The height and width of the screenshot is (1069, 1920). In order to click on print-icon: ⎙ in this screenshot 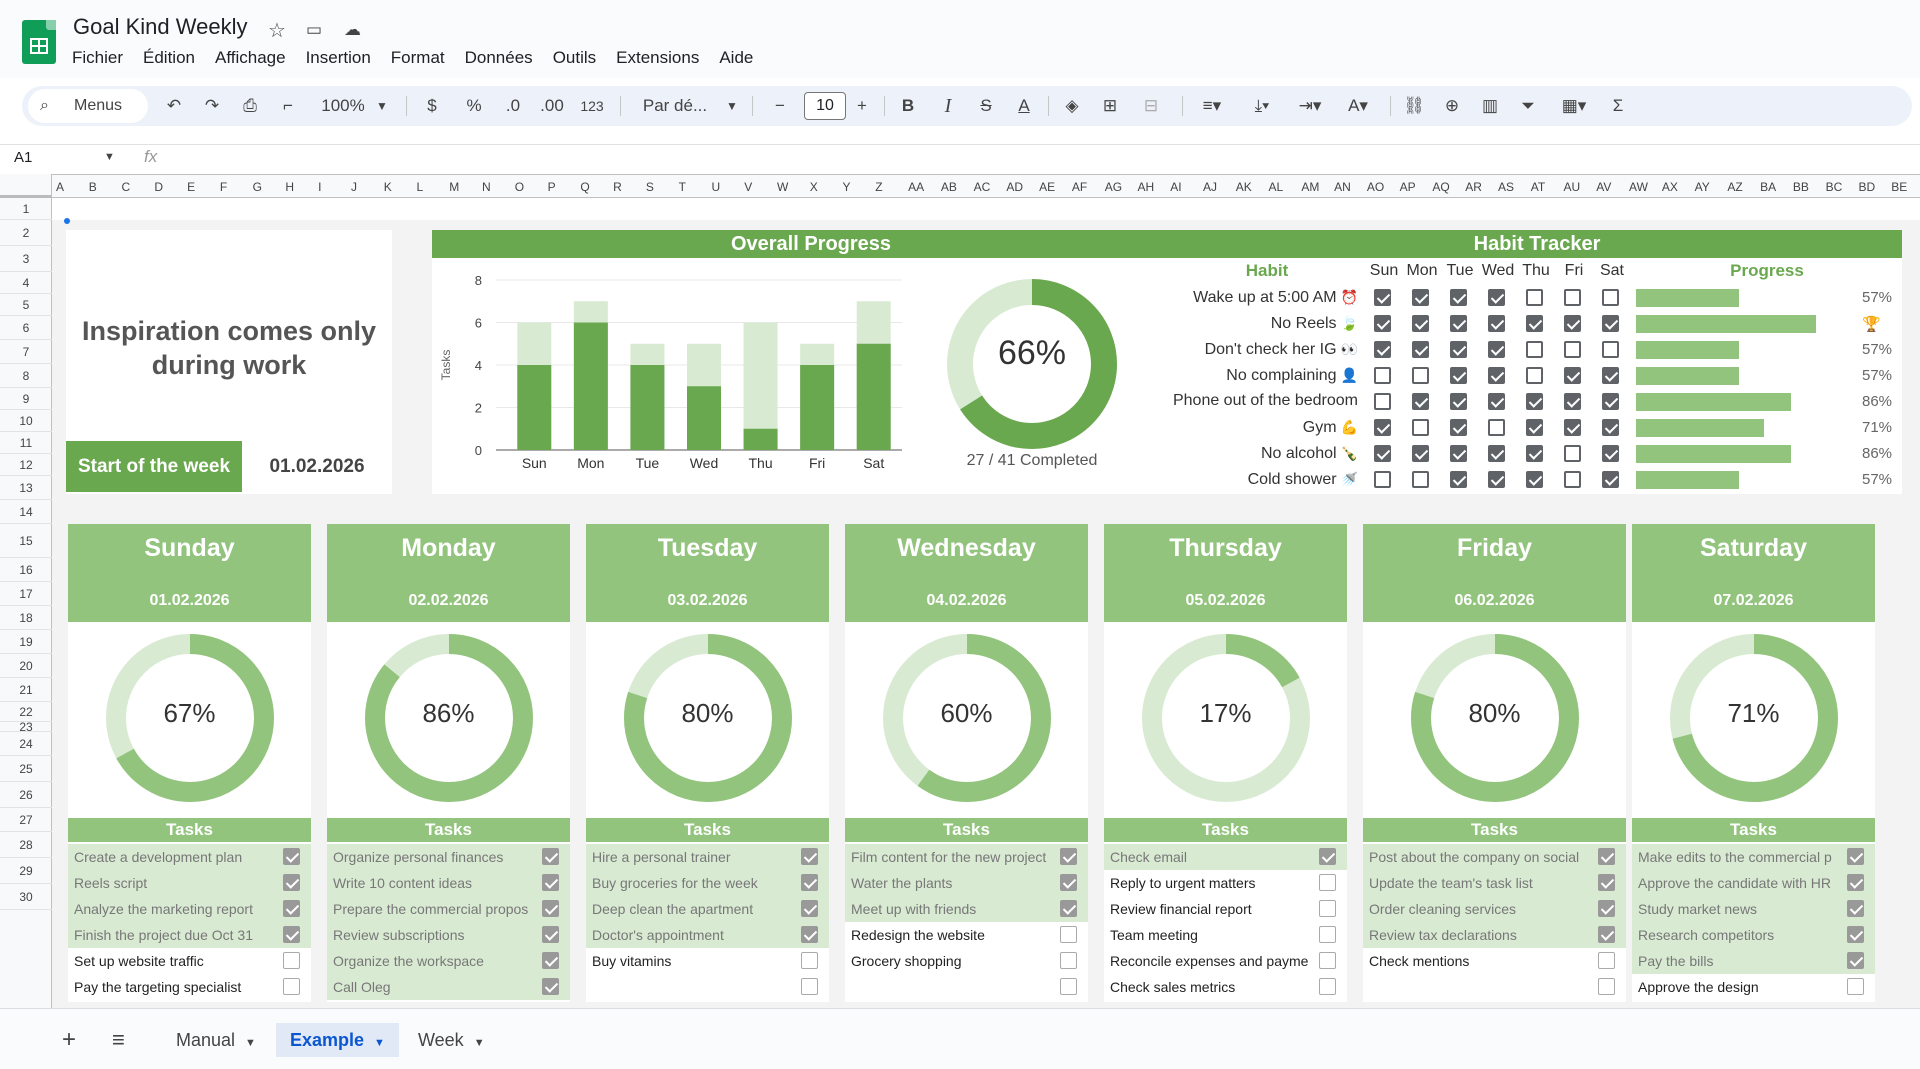, I will do `click(250, 106)`.